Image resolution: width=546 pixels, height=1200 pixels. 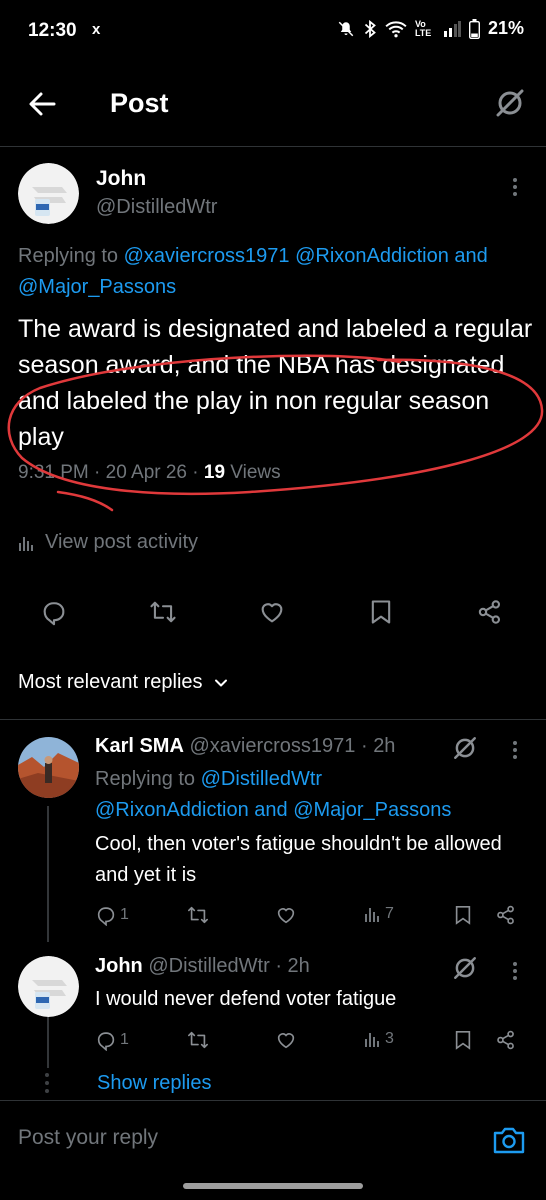 I want to click on share-button, so click(x=490, y=612).